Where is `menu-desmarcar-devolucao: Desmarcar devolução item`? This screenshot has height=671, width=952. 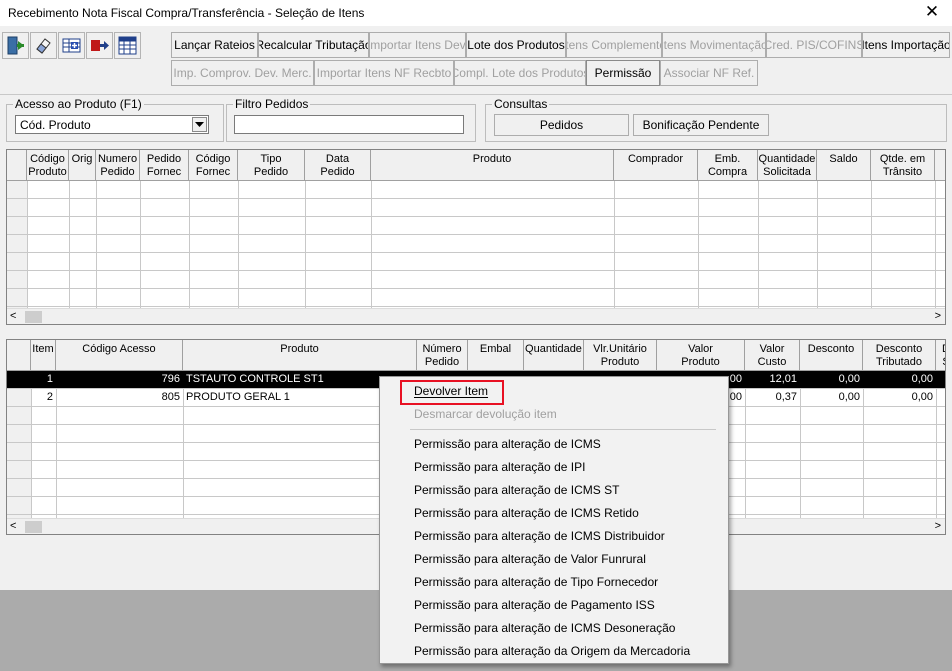
menu-desmarcar-devolucao: Desmarcar devolução item is located at coordinates (554, 414).